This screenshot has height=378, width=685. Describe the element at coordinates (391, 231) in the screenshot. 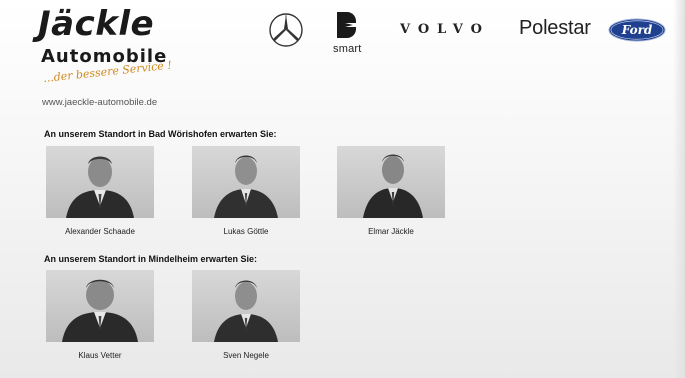

I see `person-name: Elmar Jäckle` at that location.